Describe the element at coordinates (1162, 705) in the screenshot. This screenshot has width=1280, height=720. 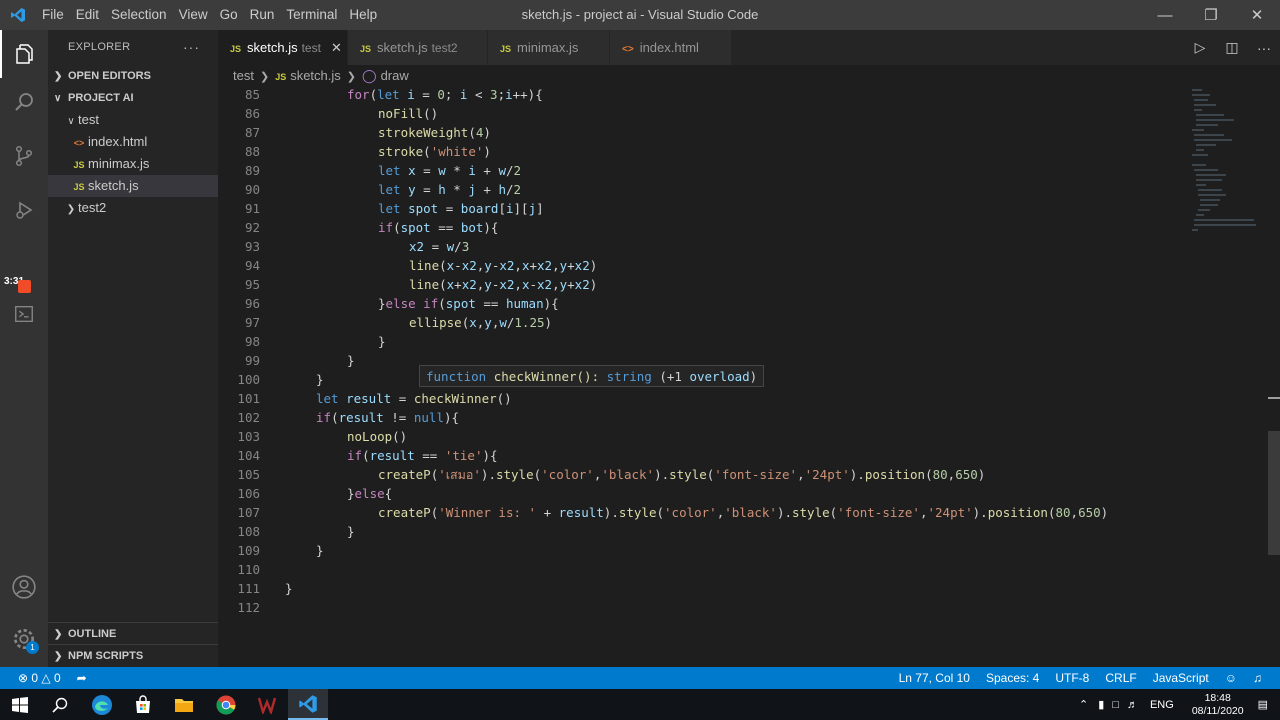
I see `input-language: ENG` at that location.